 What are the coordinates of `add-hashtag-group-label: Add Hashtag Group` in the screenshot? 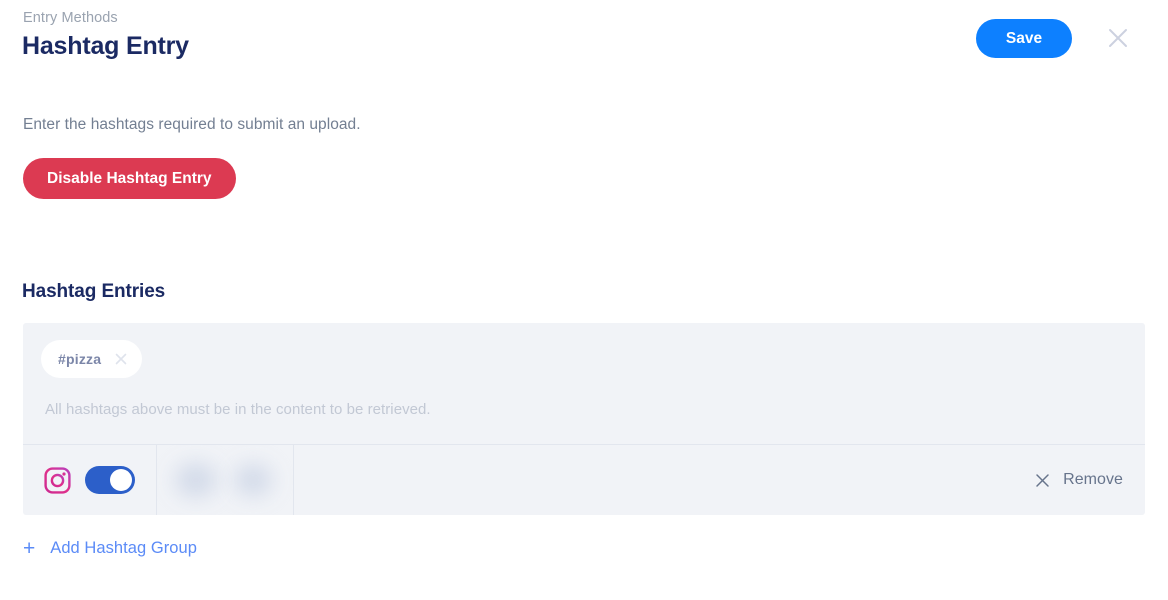 It's located at (123, 548).